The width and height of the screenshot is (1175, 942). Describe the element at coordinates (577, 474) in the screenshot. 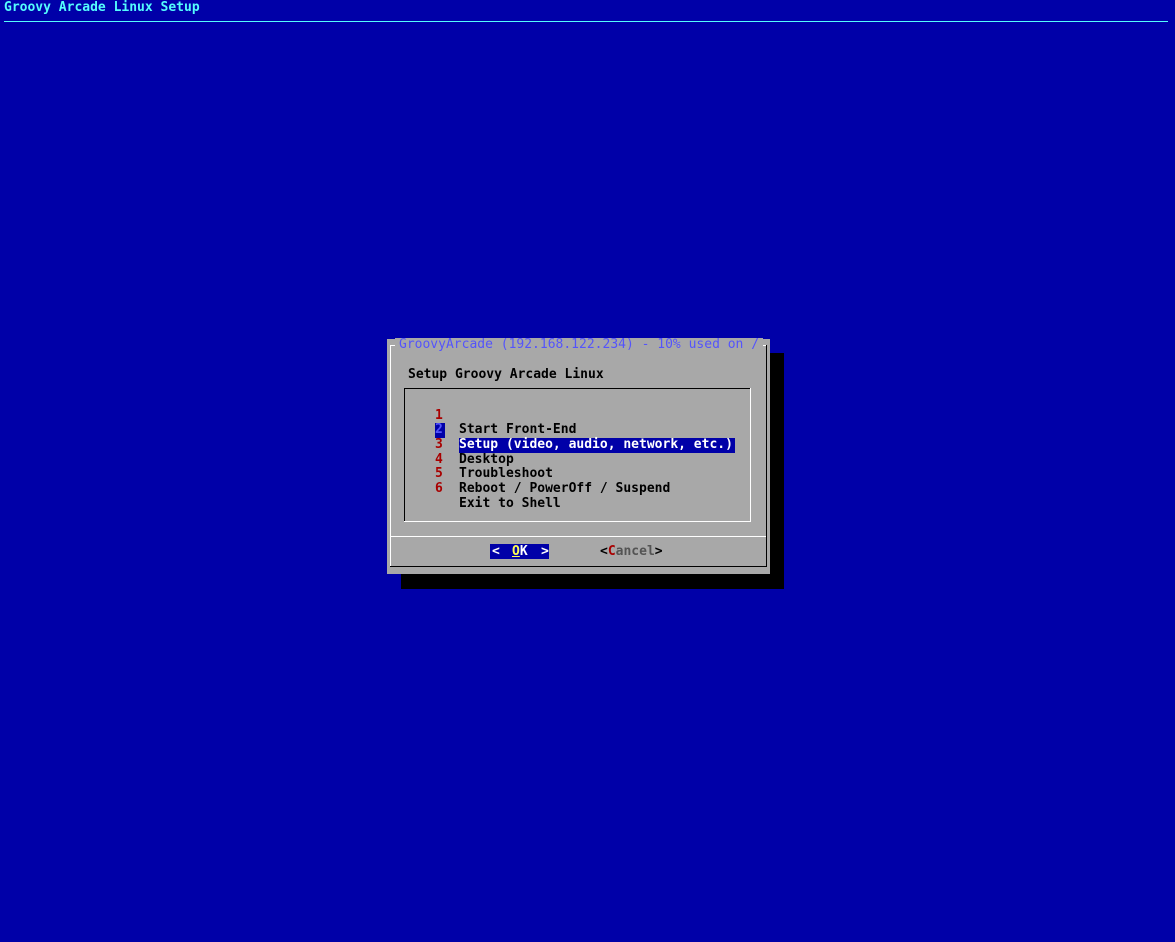

I see `menu-item-reboot-poweroff-suspend: 5 Reboot / PowerOff / Suspend` at that location.